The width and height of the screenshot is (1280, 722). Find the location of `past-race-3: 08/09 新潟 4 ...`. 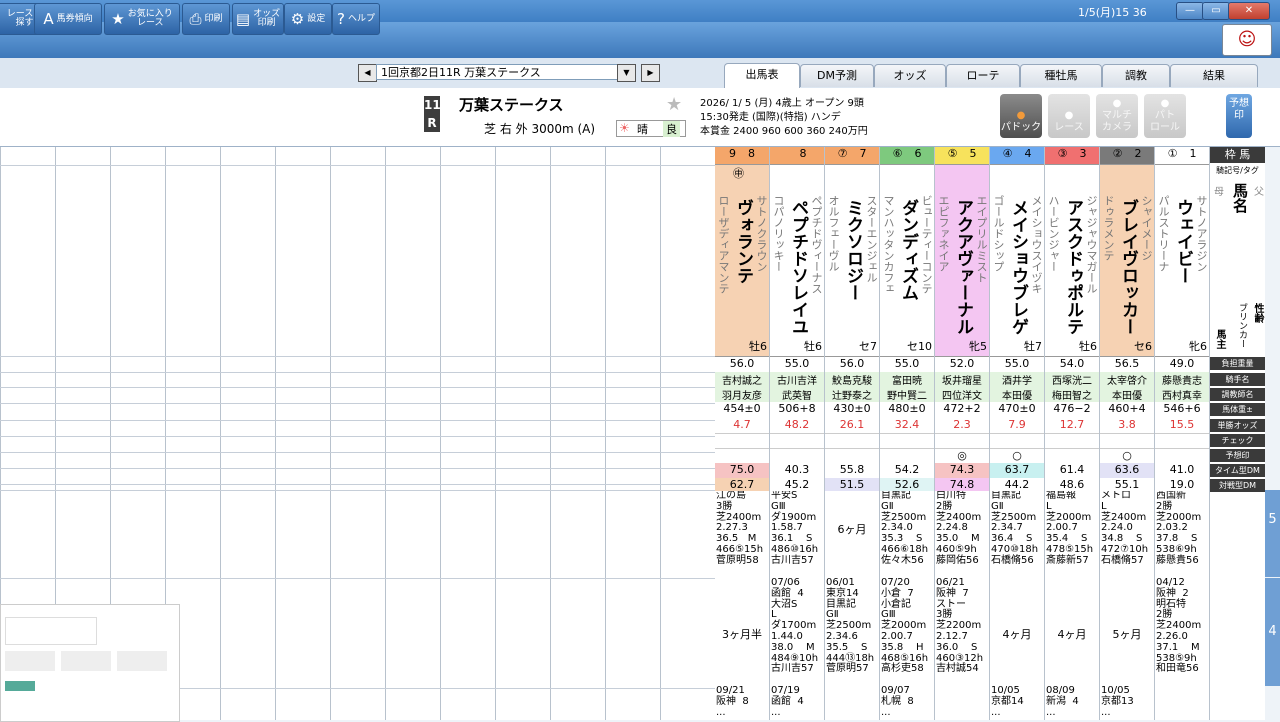

past-race-3: 08/09 新潟 4 ... is located at coordinates (1062, 702).